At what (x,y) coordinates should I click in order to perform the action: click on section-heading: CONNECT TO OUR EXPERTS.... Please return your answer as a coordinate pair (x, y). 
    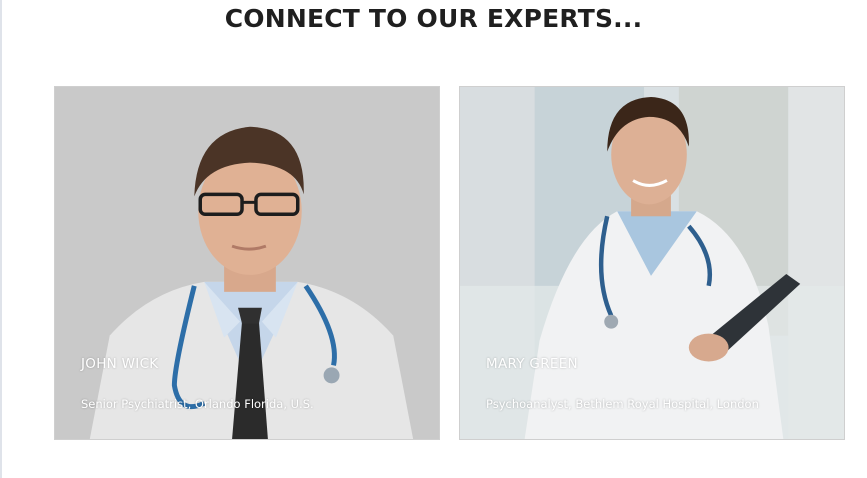
    Looking at the image, I should click on (433, 18).